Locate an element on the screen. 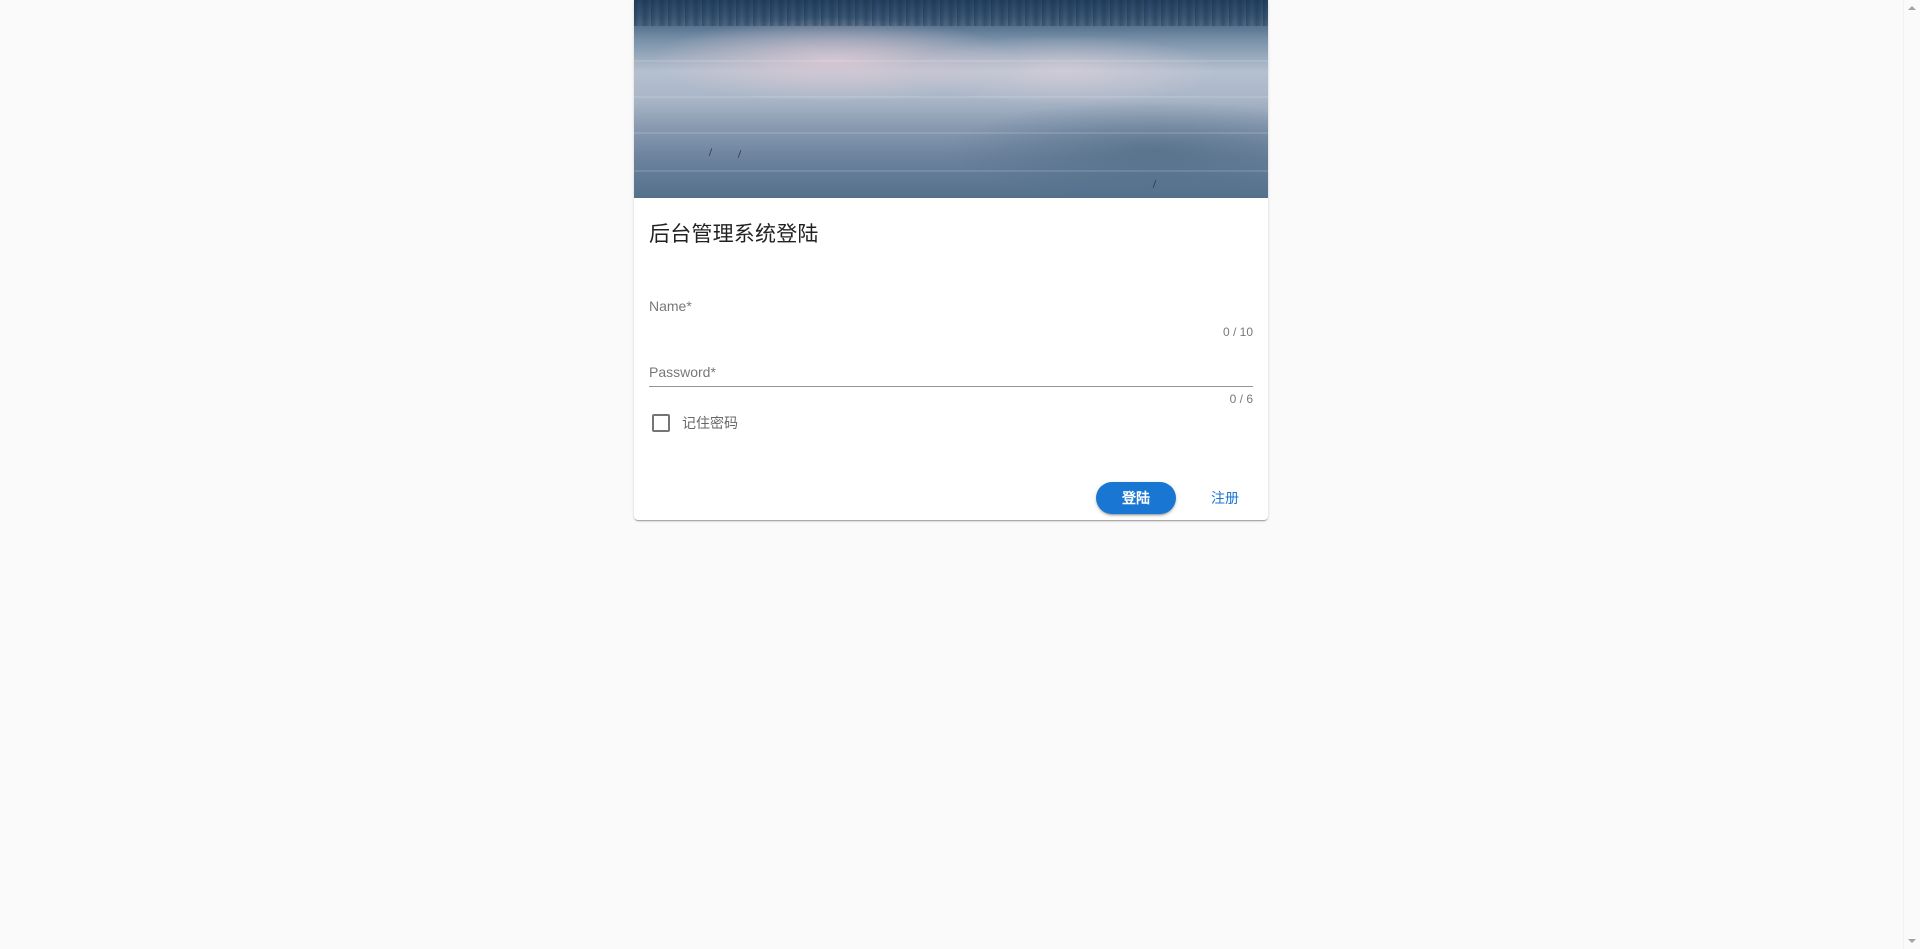 The width and height of the screenshot is (1920, 949). register-button: 注册 is located at coordinates (1225, 498).